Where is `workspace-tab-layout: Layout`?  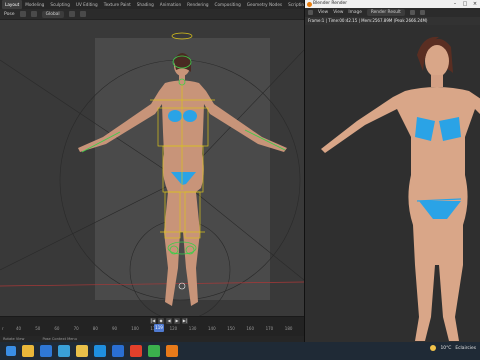 workspace-tab-layout: Layout is located at coordinates (12, 4).